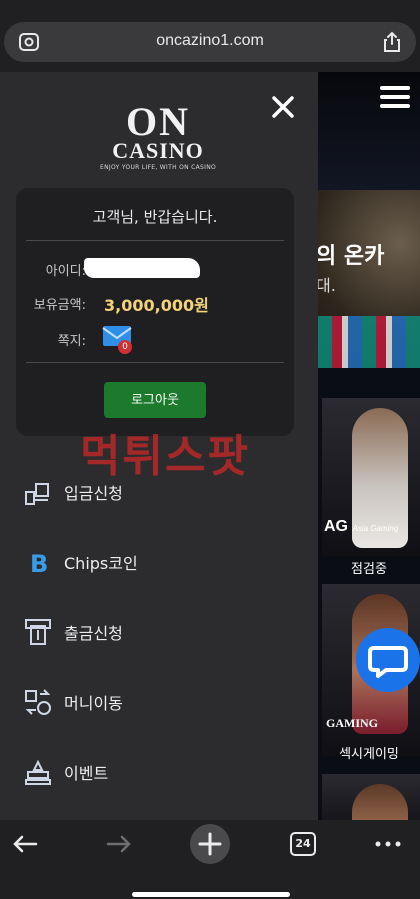 The height and width of the screenshot is (899, 420). I want to click on close-icon, so click(283, 107).